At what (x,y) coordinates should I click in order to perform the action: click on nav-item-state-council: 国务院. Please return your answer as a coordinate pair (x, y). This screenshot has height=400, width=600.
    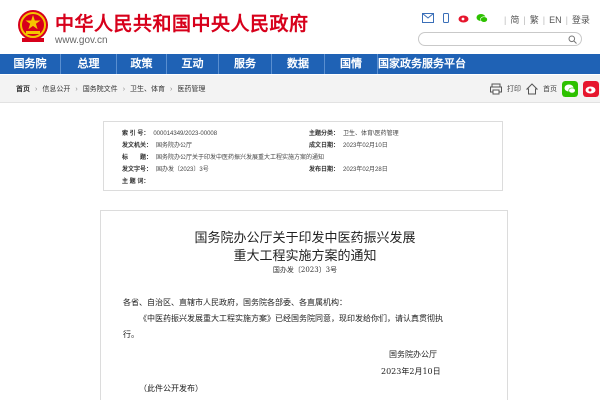
    Looking at the image, I should click on (30, 64).